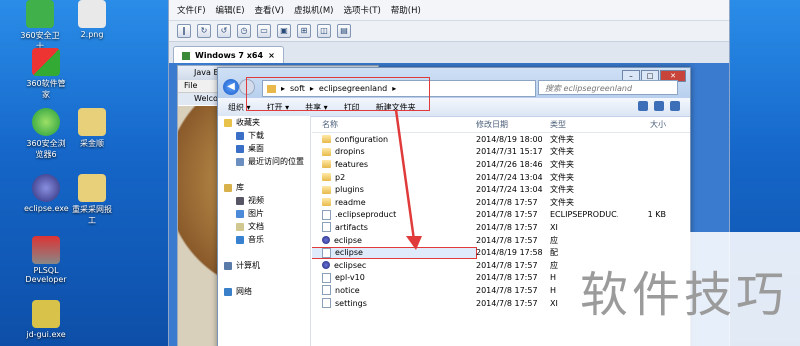  Describe the element at coordinates (501, 139) in the screenshot. I see `file-row: configuration 2014/8/19 18:00 文件夹` at that location.